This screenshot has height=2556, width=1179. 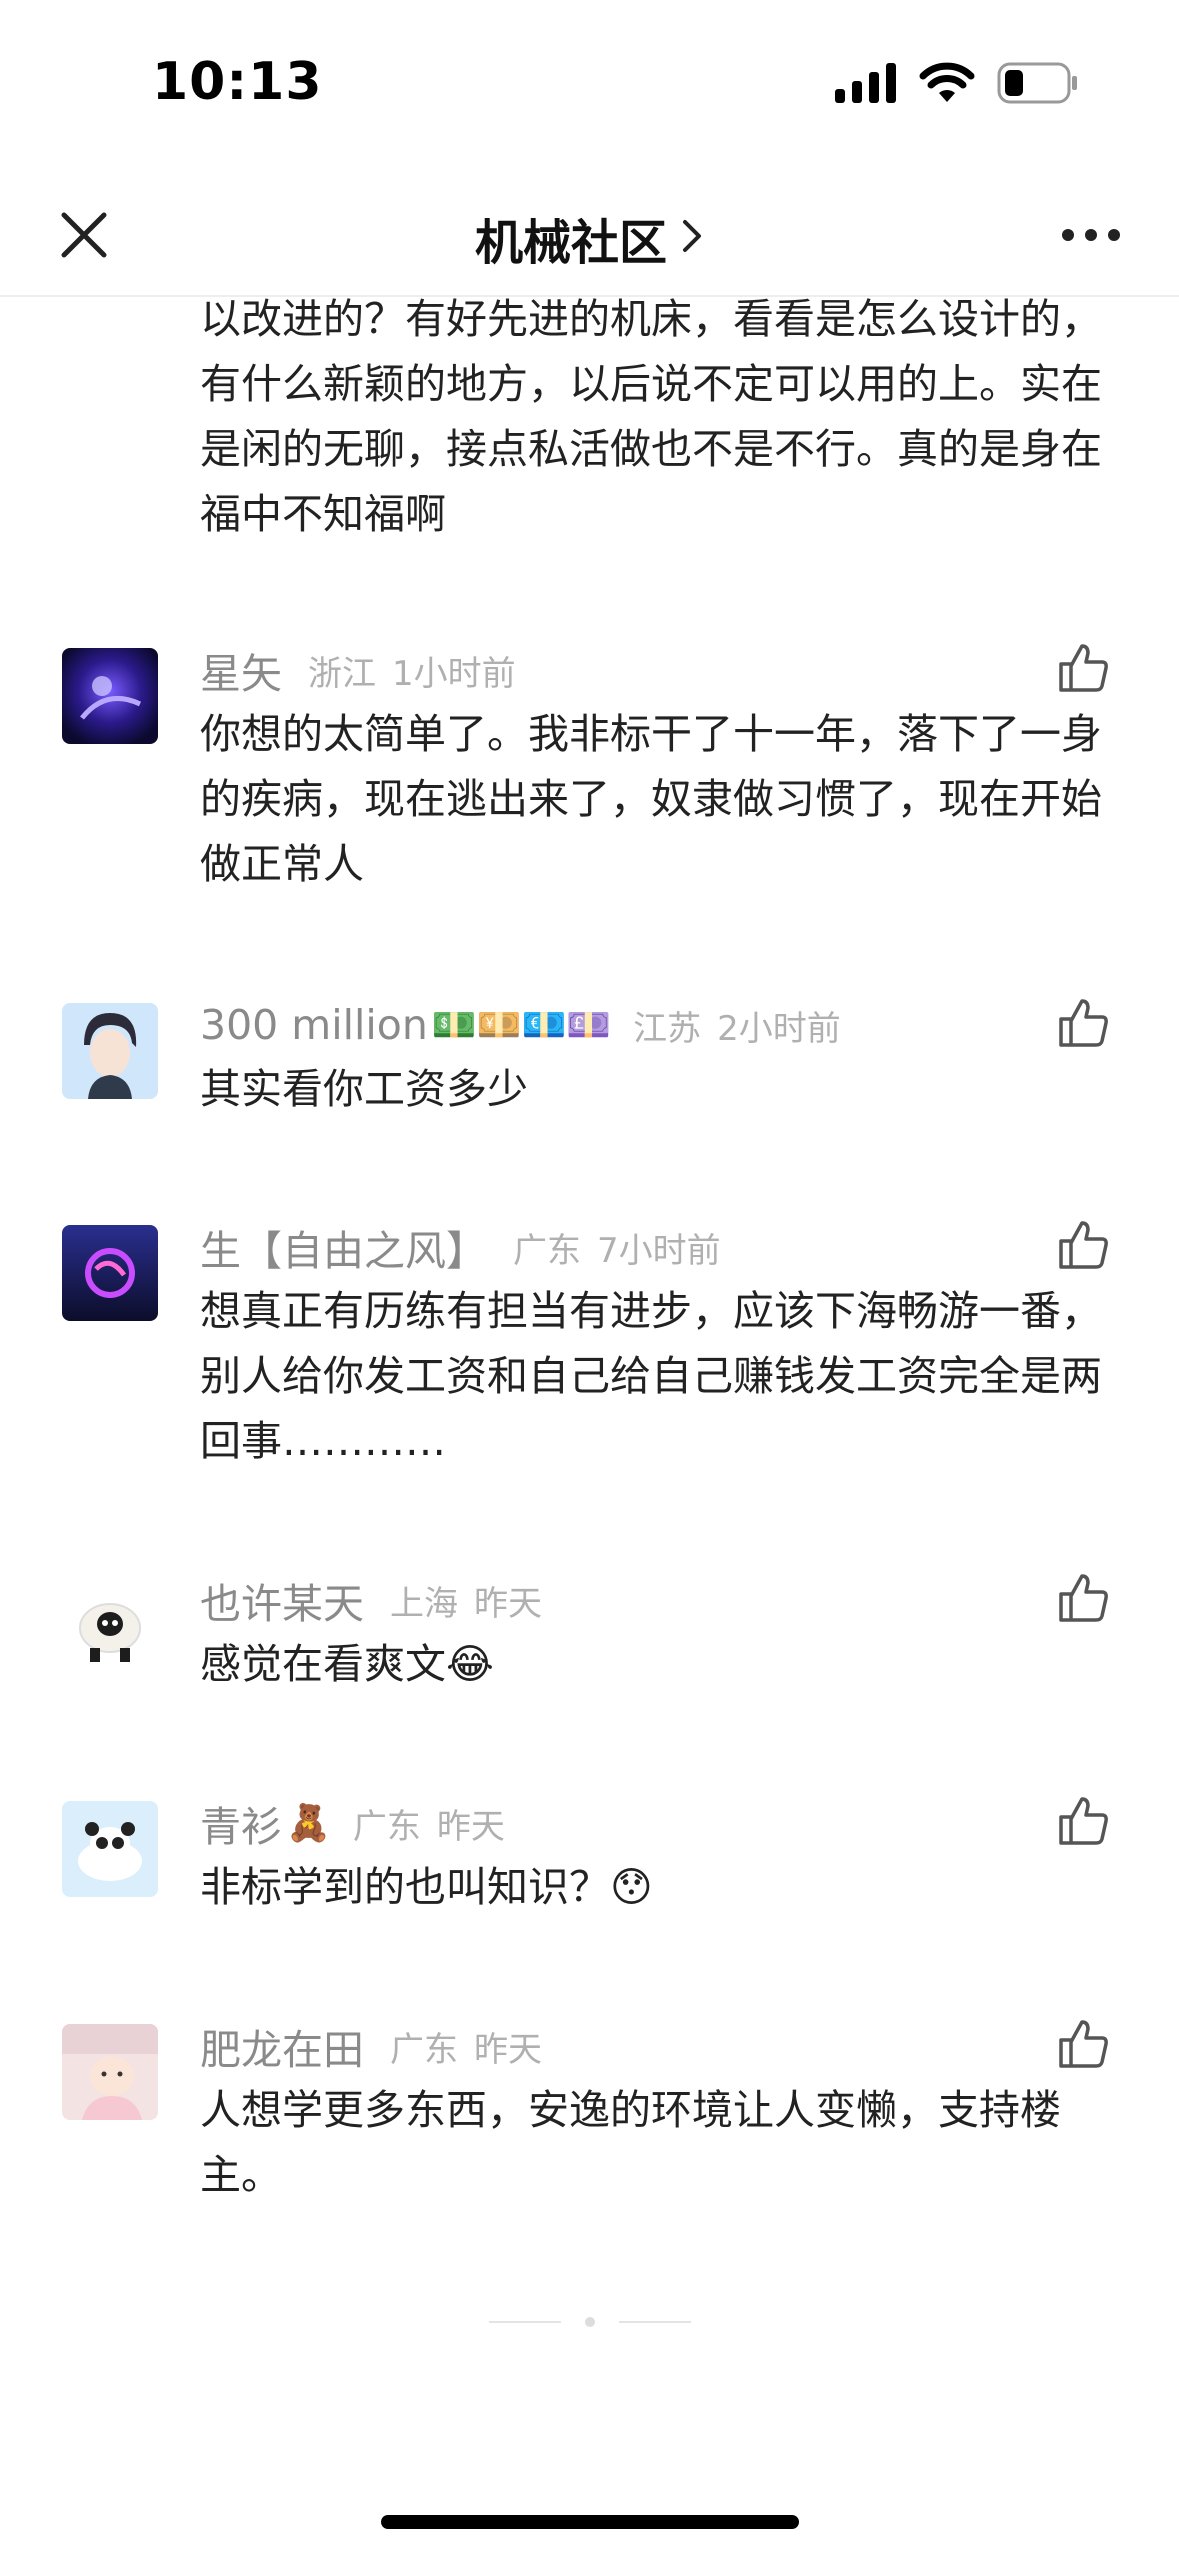 I want to click on nav-bar: 机械社区, so click(x=589, y=236).